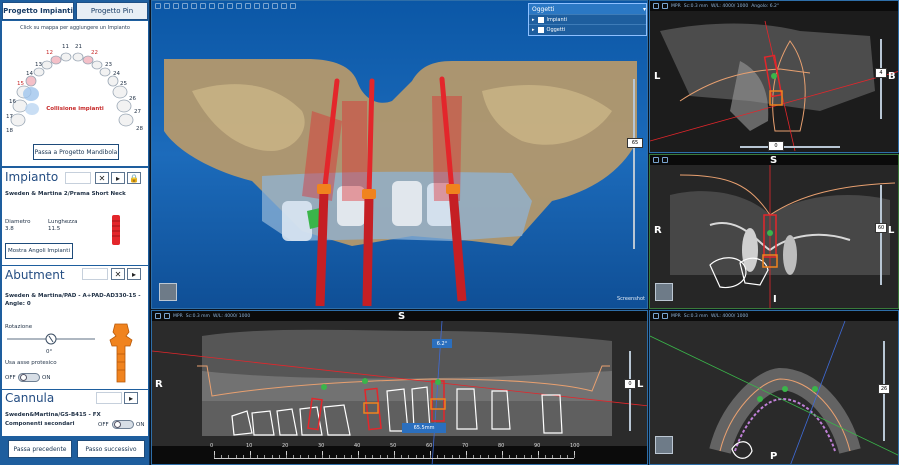  What do you see at coordinates (118, 178) in the screenshot?
I see `implant-options-button: ▸` at bounding box center [118, 178].